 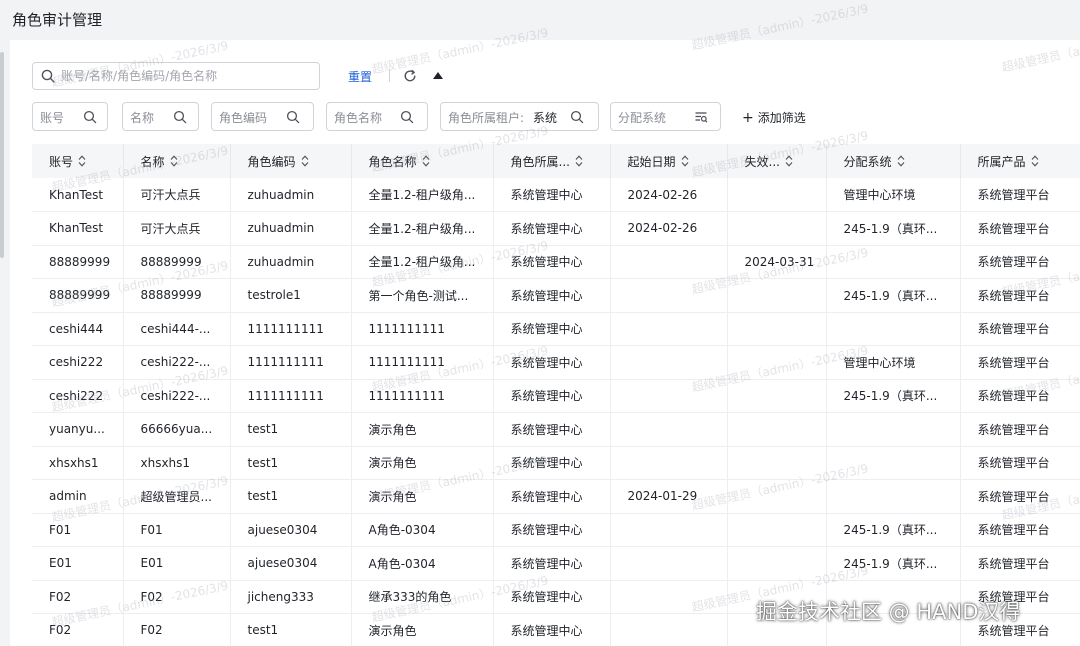 I want to click on filter-role-tenant: 角色所属租户: 系统, so click(x=519, y=116).